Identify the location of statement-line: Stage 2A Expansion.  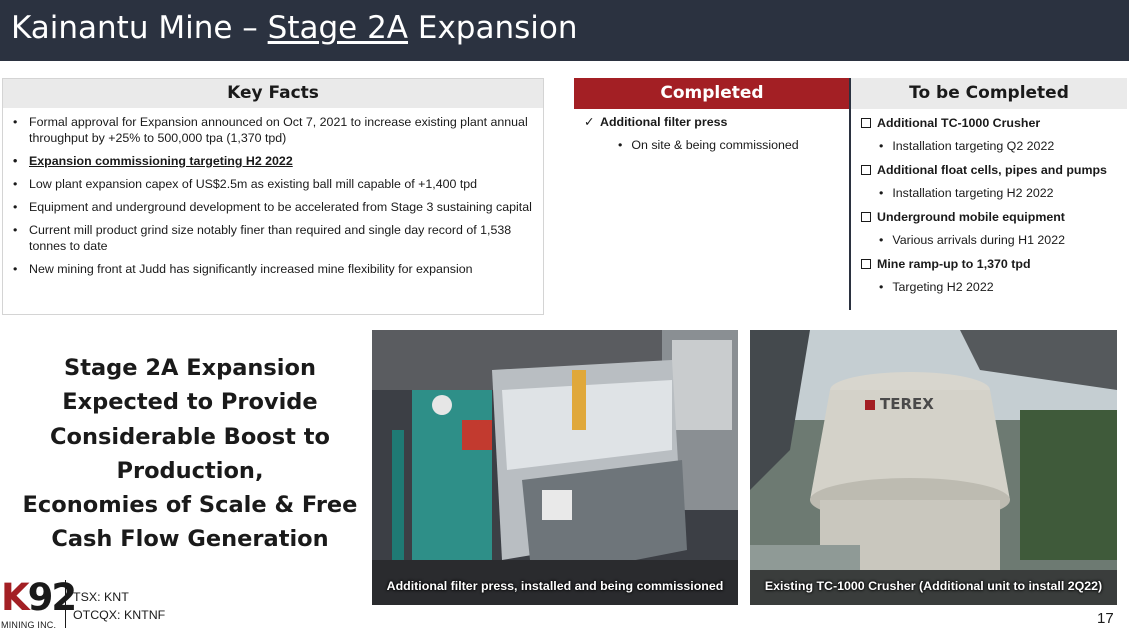
(189, 368).